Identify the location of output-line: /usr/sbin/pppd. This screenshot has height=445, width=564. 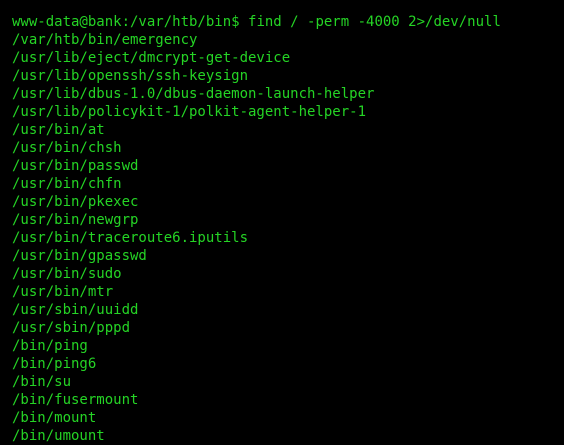
(71, 328).